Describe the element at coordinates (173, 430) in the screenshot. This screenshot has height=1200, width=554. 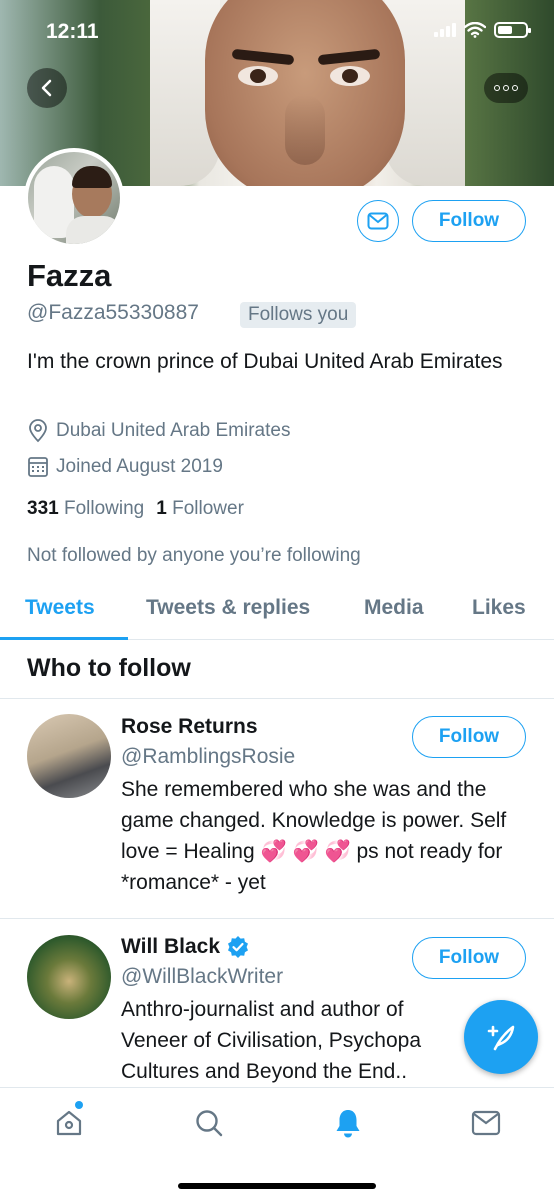
I see `location-text: Dubai United Arab Emirates` at that location.